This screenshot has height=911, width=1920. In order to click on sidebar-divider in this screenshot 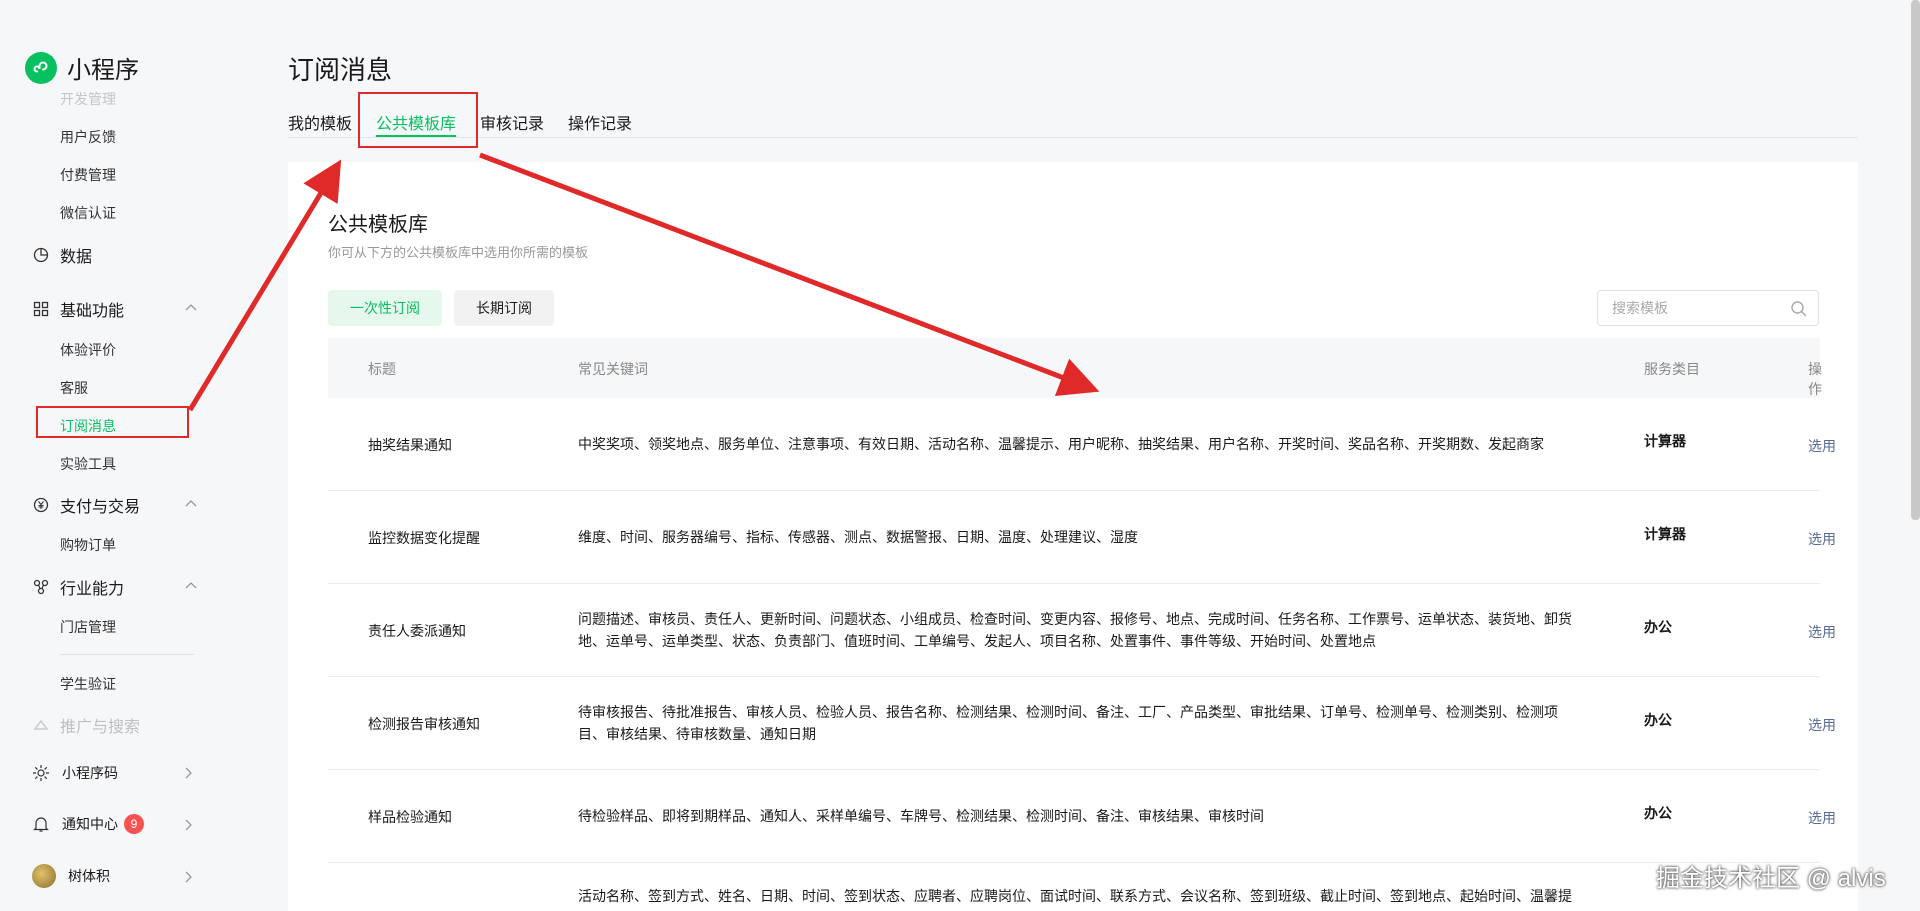, I will do `click(127, 654)`.